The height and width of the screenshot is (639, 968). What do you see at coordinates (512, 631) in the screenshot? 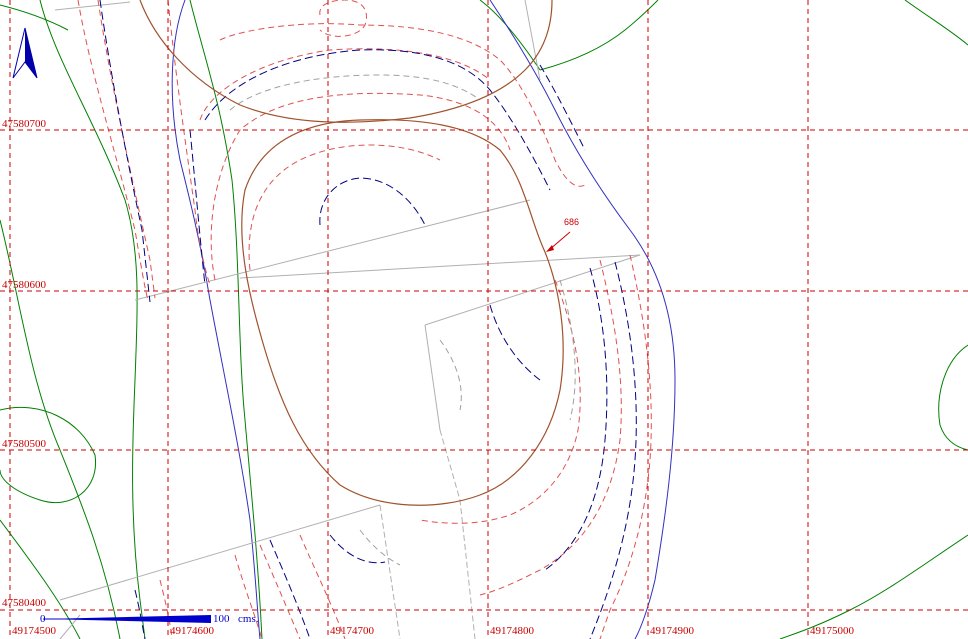
I see `grid-label-x: 49174800` at bounding box center [512, 631].